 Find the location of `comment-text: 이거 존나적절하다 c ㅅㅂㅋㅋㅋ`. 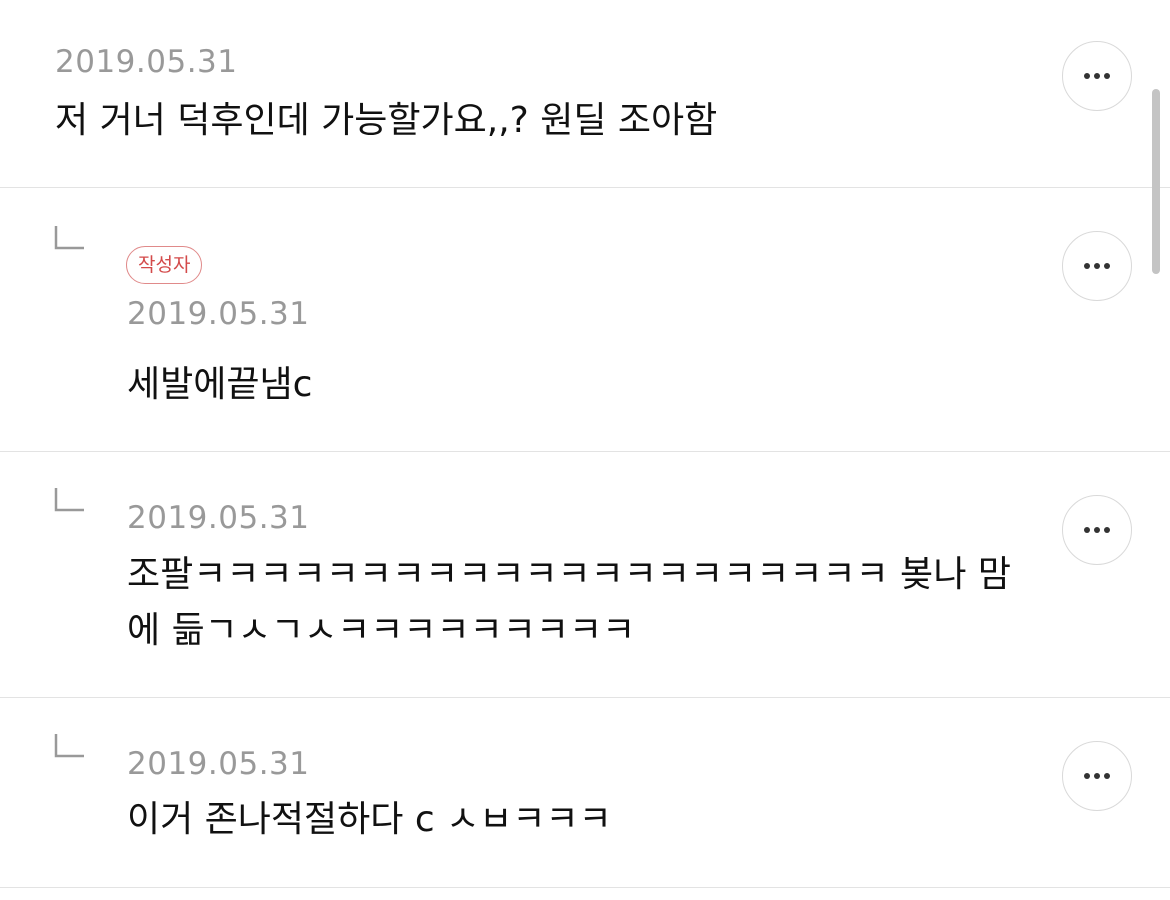

comment-text: 이거 존나적절하다 c ㅅㅂㅋㅋㅋ is located at coordinates (369, 819).